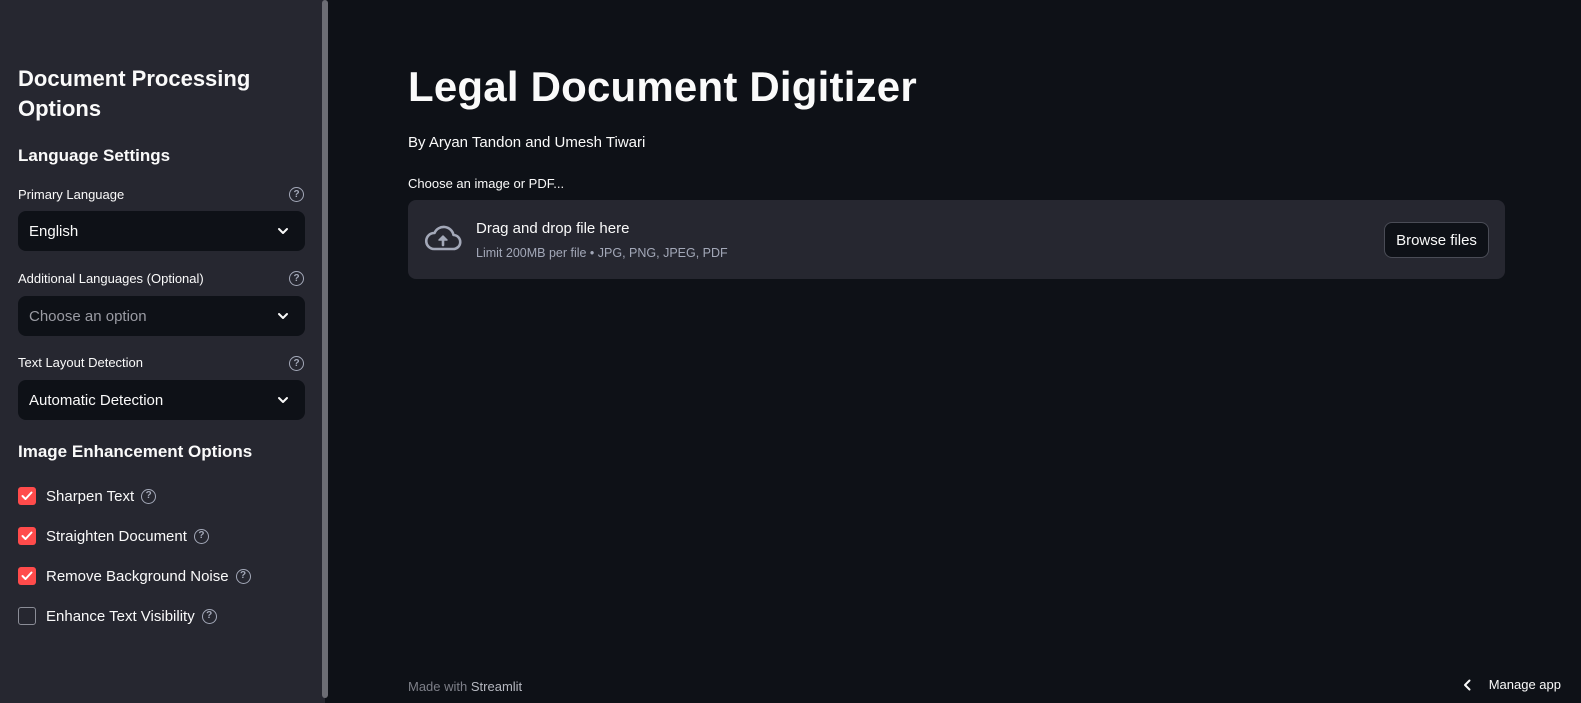 The height and width of the screenshot is (703, 1581). I want to click on option-sharpen-text: Sharpen Text ?, so click(87, 496).